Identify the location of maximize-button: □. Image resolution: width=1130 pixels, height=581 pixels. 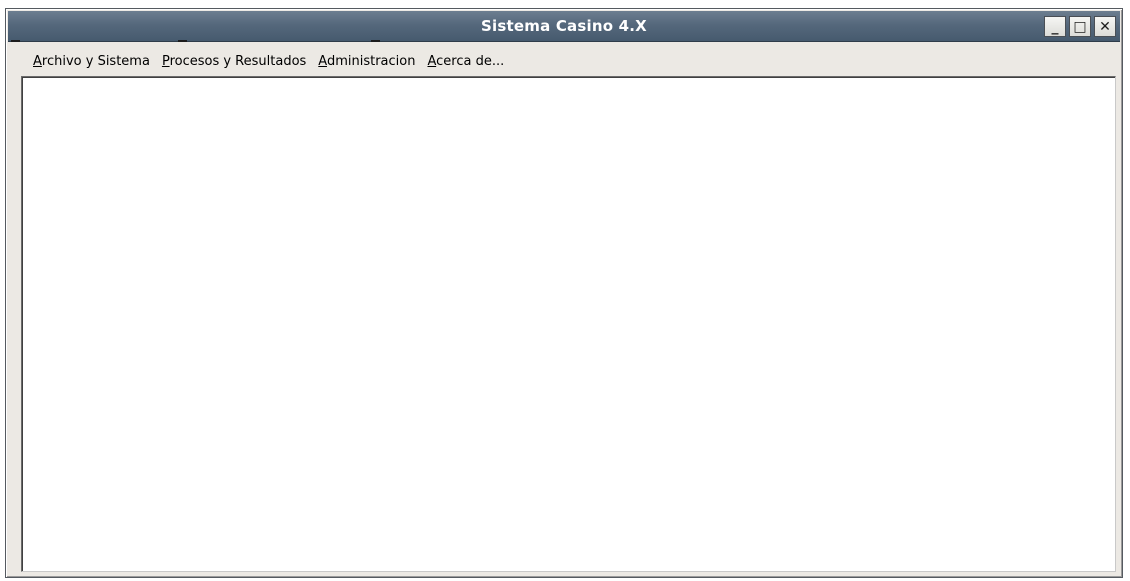
(1080, 26).